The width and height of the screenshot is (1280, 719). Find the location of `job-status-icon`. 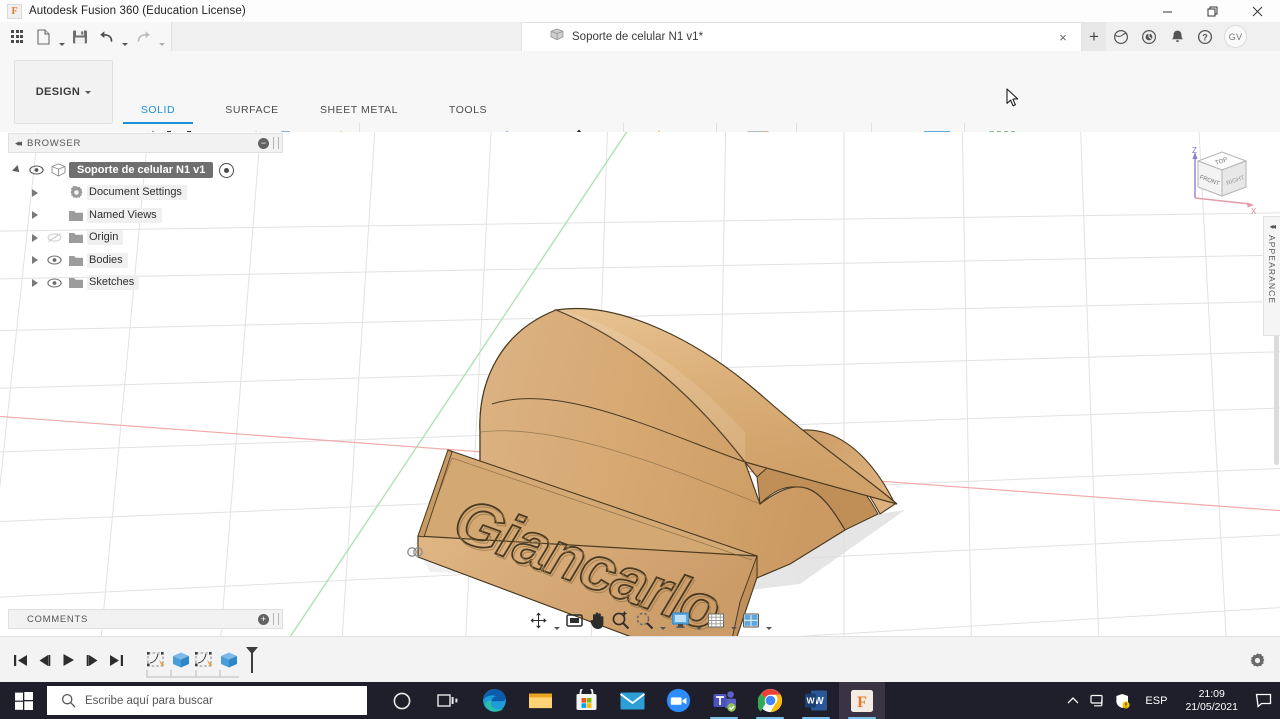

job-status-icon is located at coordinates (1121, 37).